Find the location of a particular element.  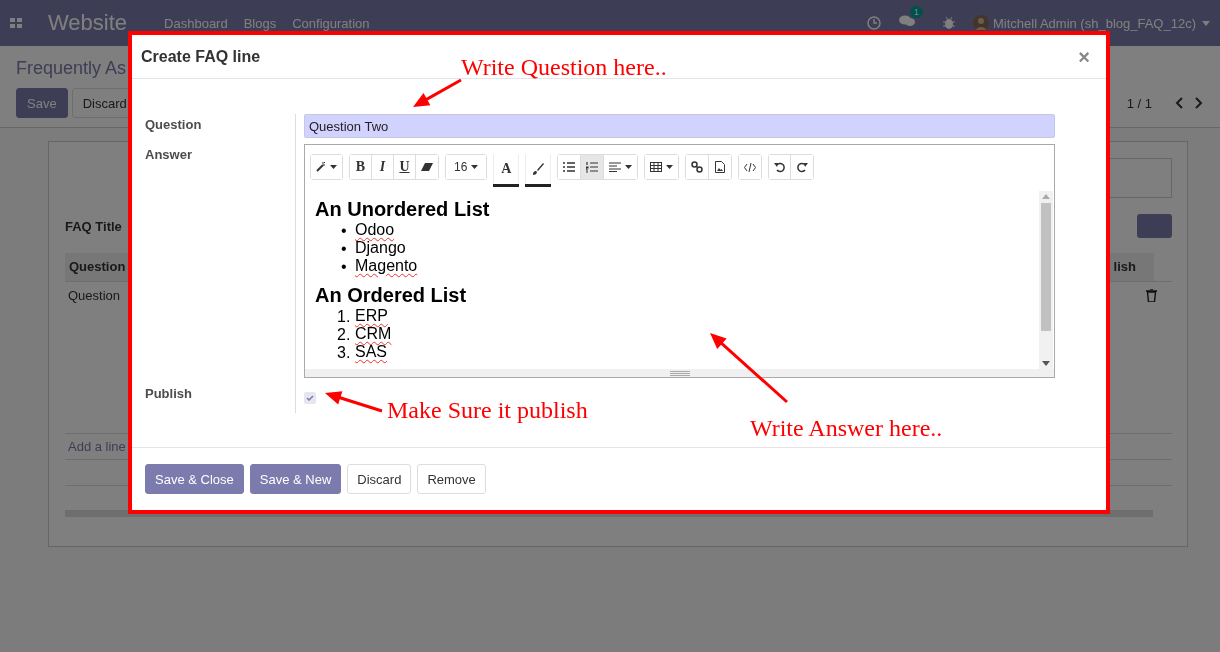

dialog-button: Save & New is located at coordinates (295, 479).